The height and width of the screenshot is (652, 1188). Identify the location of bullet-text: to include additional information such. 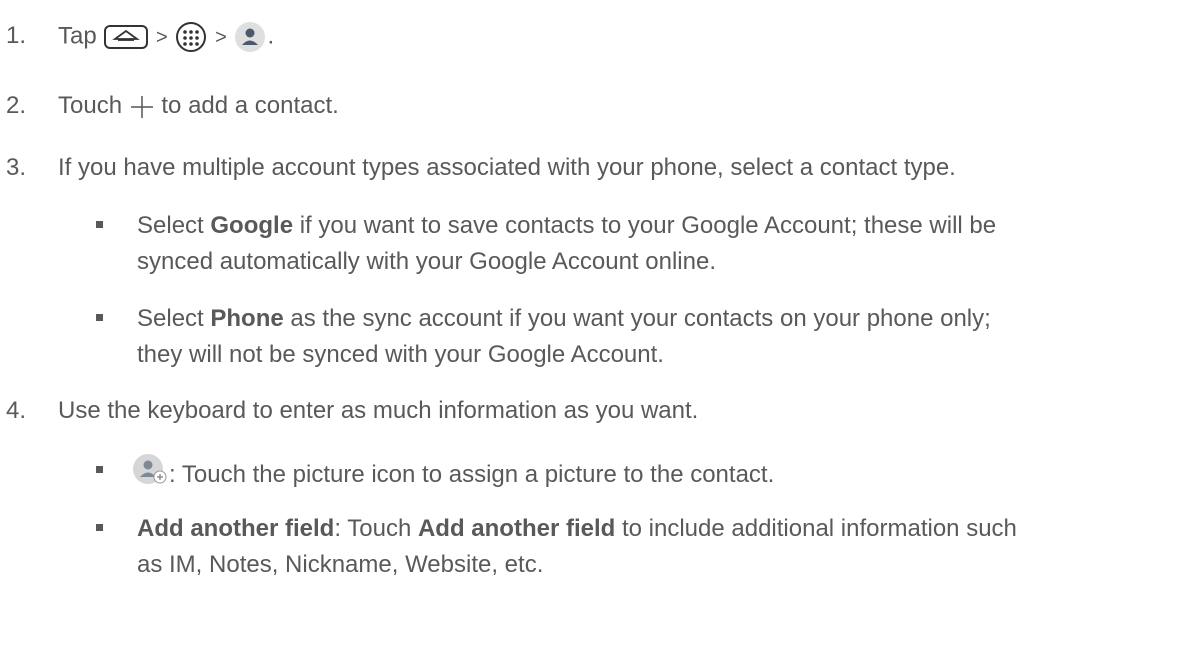
(819, 528).